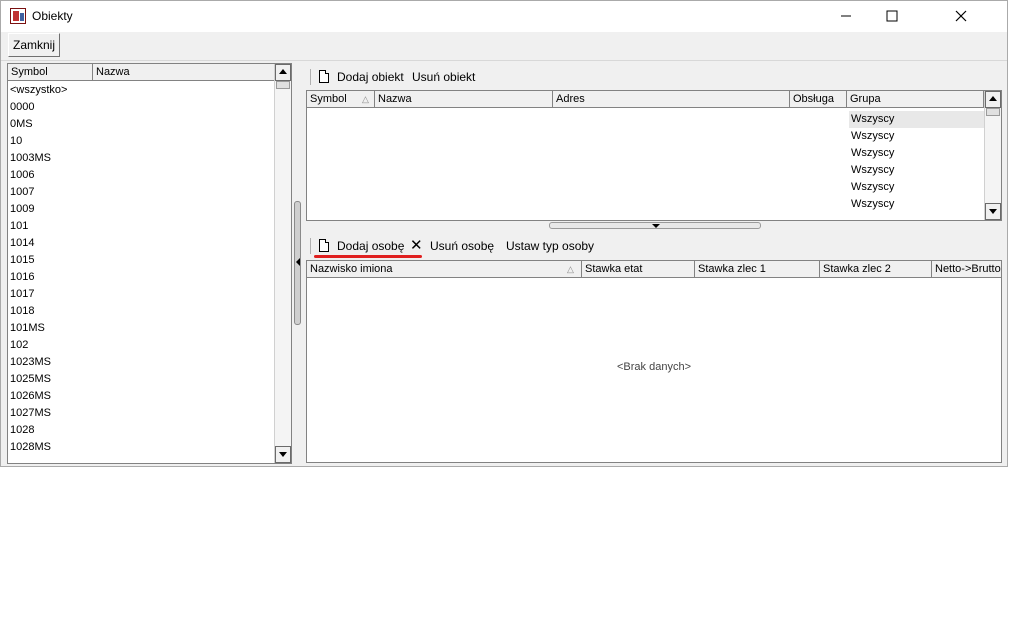 The height and width of the screenshot is (630, 1011). What do you see at coordinates (818, 99) in the screenshot?
I see `column-header-service: Obsługa` at bounding box center [818, 99].